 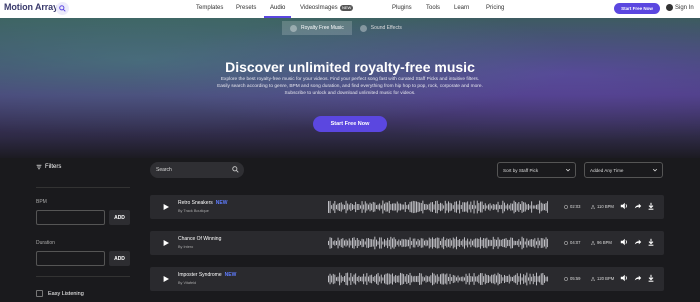 I want to click on bpm-input, so click(x=70, y=217).